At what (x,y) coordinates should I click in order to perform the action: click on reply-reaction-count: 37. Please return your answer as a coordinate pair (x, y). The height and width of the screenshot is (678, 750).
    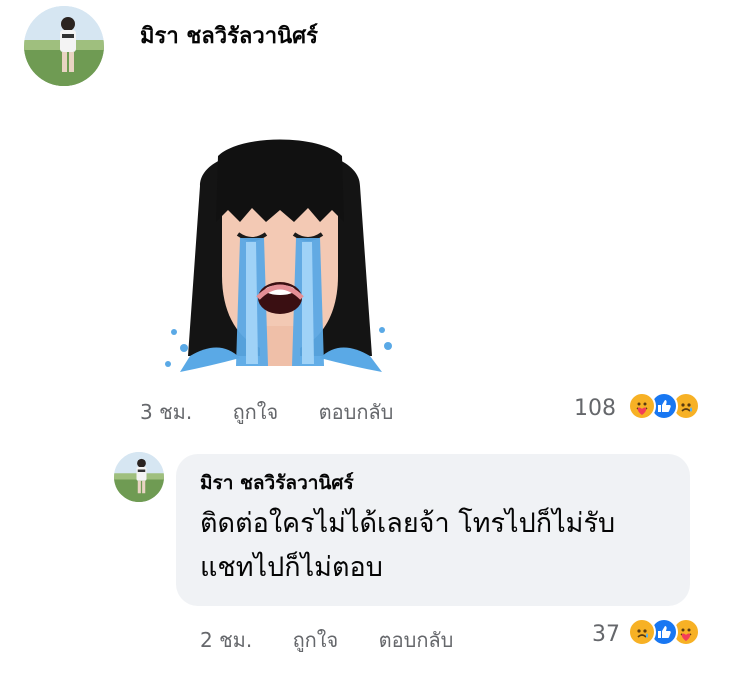
    Looking at the image, I should click on (606, 634).